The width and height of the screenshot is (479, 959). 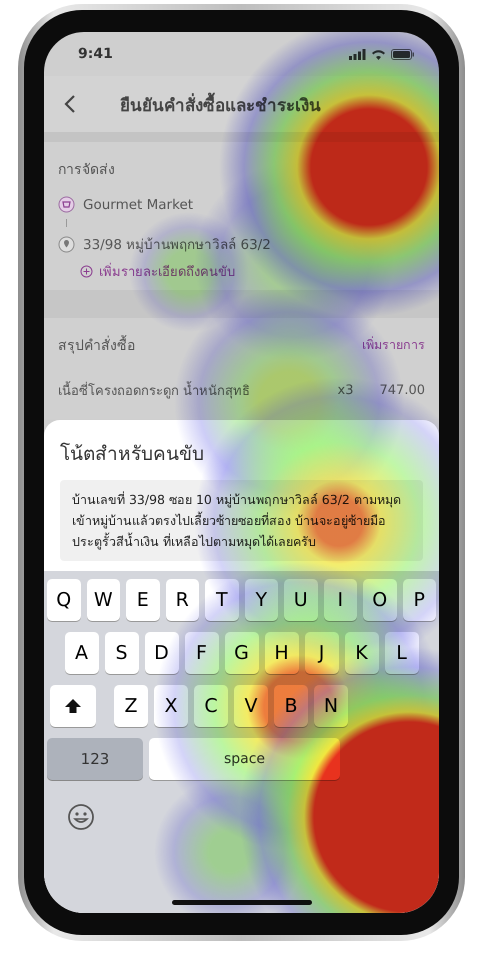 I want to click on section-title: การจัดส่ง, so click(x=87, y=170).